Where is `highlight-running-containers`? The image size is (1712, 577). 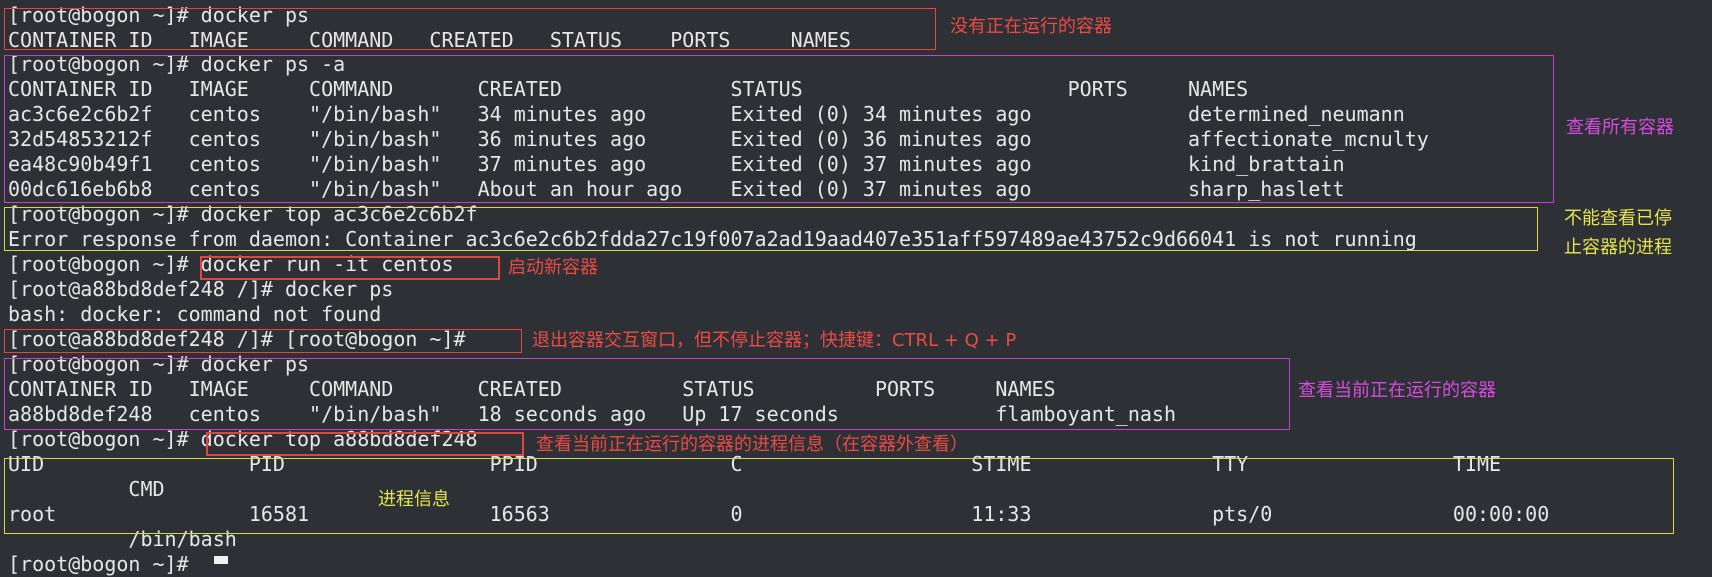
highlight-running-containers is located at coordinates (647, 394).